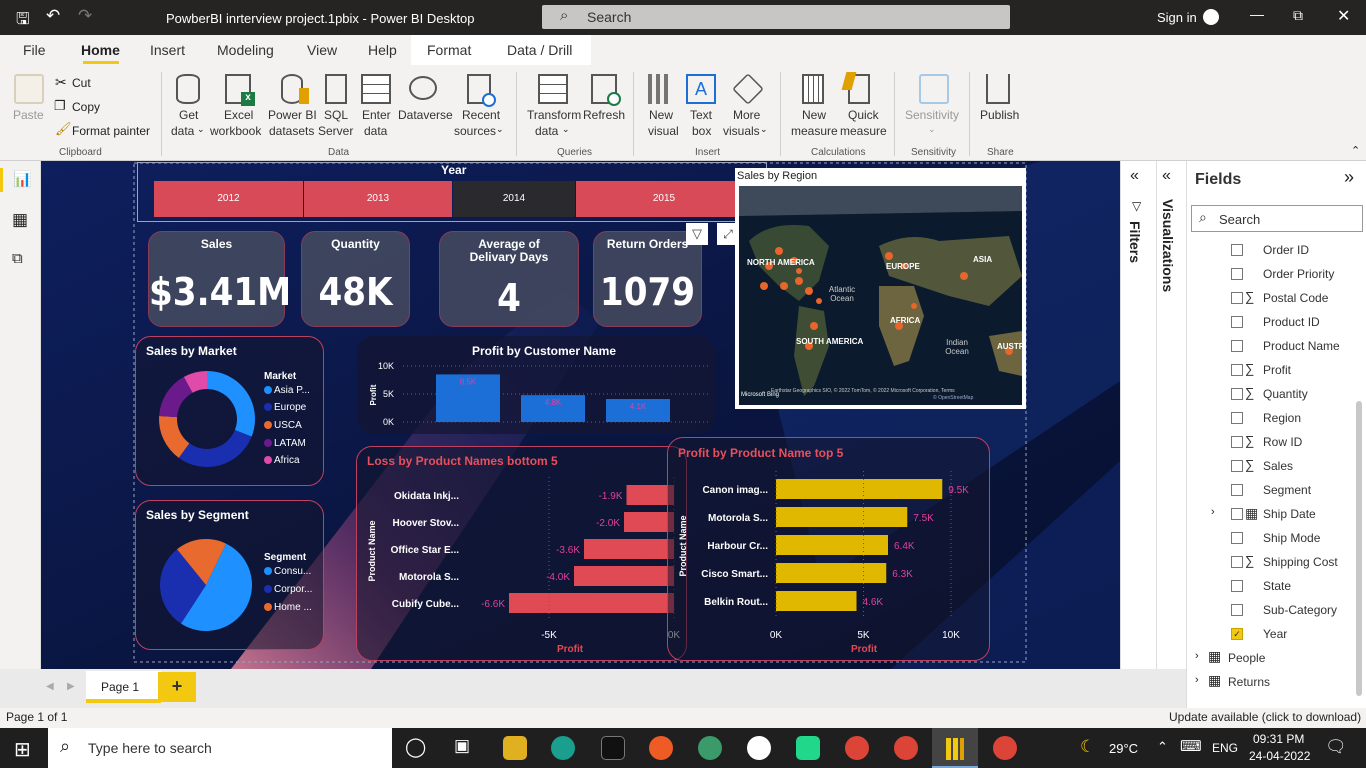 The width and height of the screenshot is (1366, 768). Describe the element at coordinates (475, 131) in the screenshot. I see `recent-label-2: sources` at that location.